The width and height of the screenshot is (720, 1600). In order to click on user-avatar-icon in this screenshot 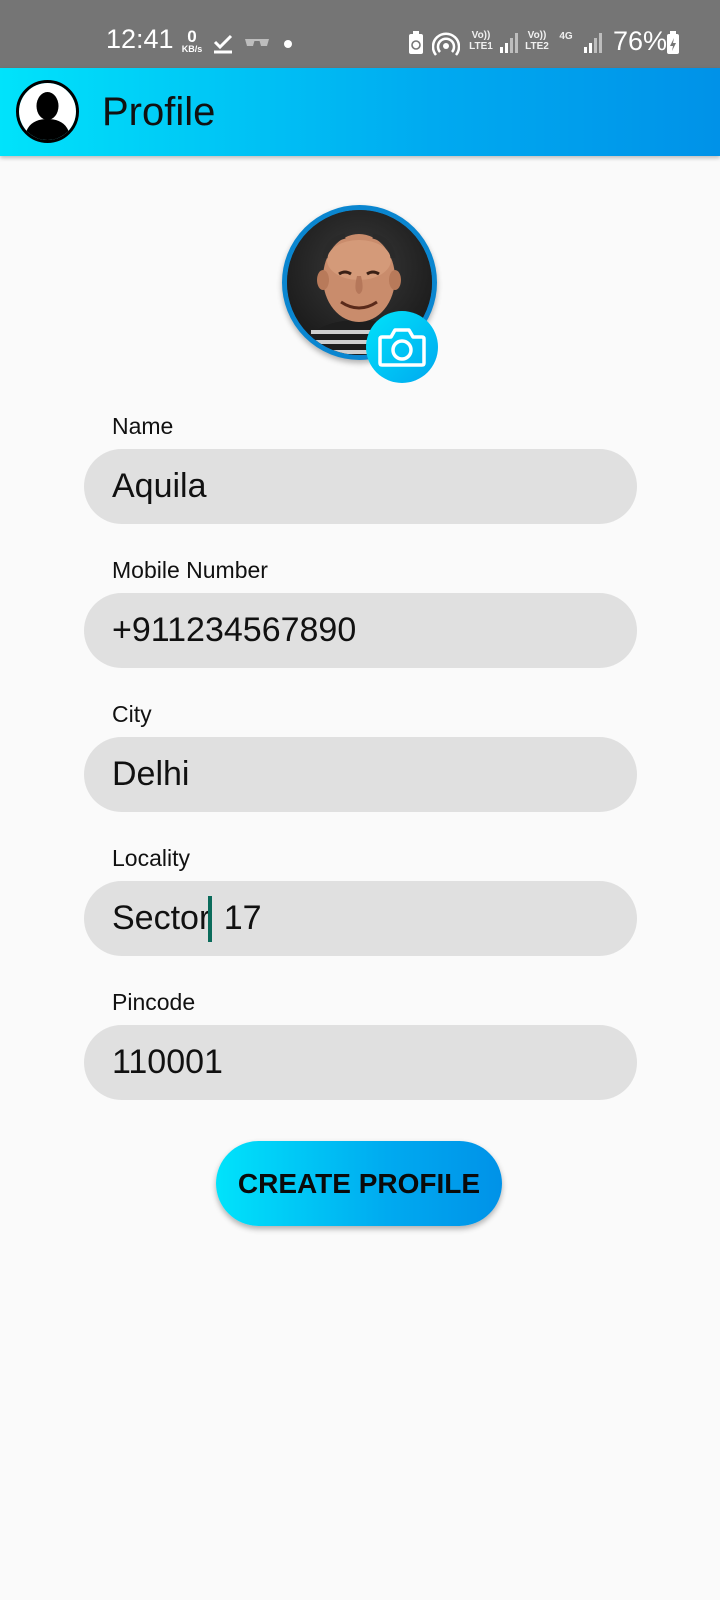, I will do `click(47, 111)`.